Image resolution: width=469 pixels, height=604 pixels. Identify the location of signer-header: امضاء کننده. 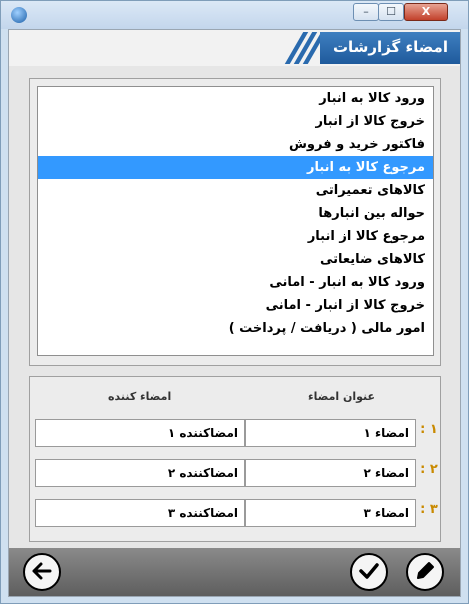
(140, 396).